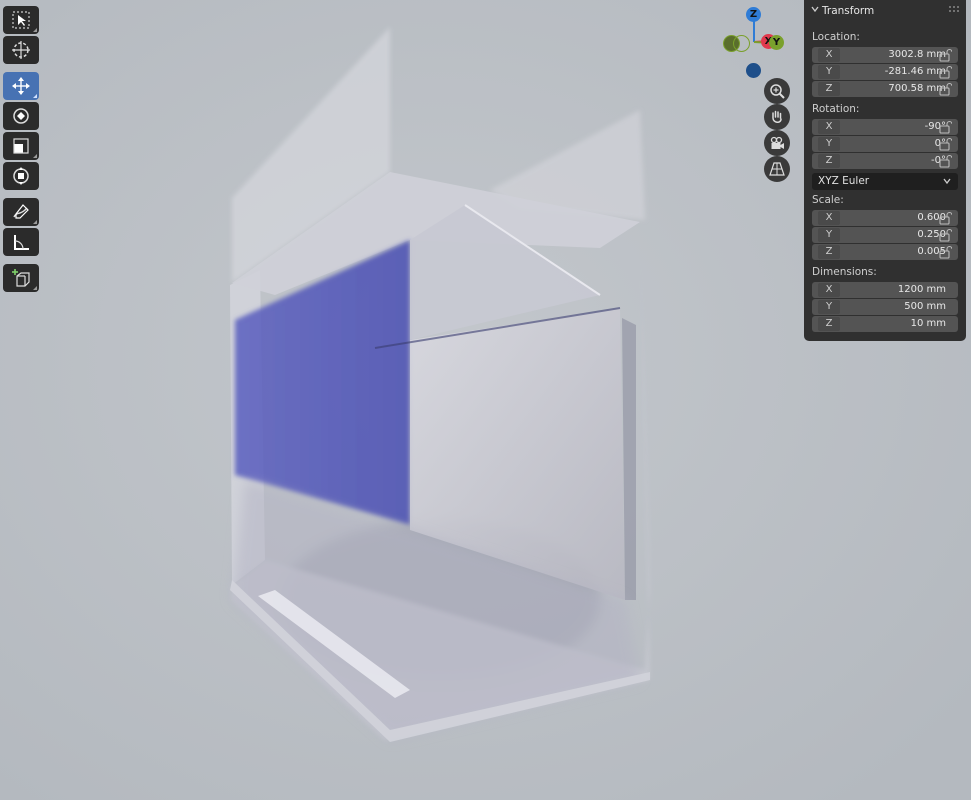 This screenshot has height=800, width=971. What do you see at coordinates (741, 43) in the screenshot?
I see `gizmo-neg-x-axis` at bounding box center [741, 43].